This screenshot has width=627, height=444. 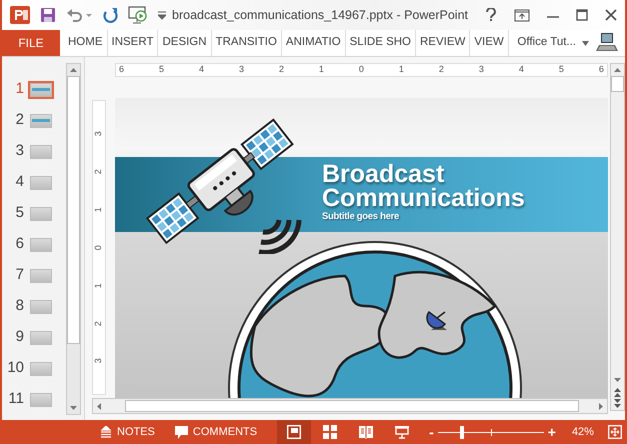 I want to click on next-slide-icon, so click(x=617, y=404).